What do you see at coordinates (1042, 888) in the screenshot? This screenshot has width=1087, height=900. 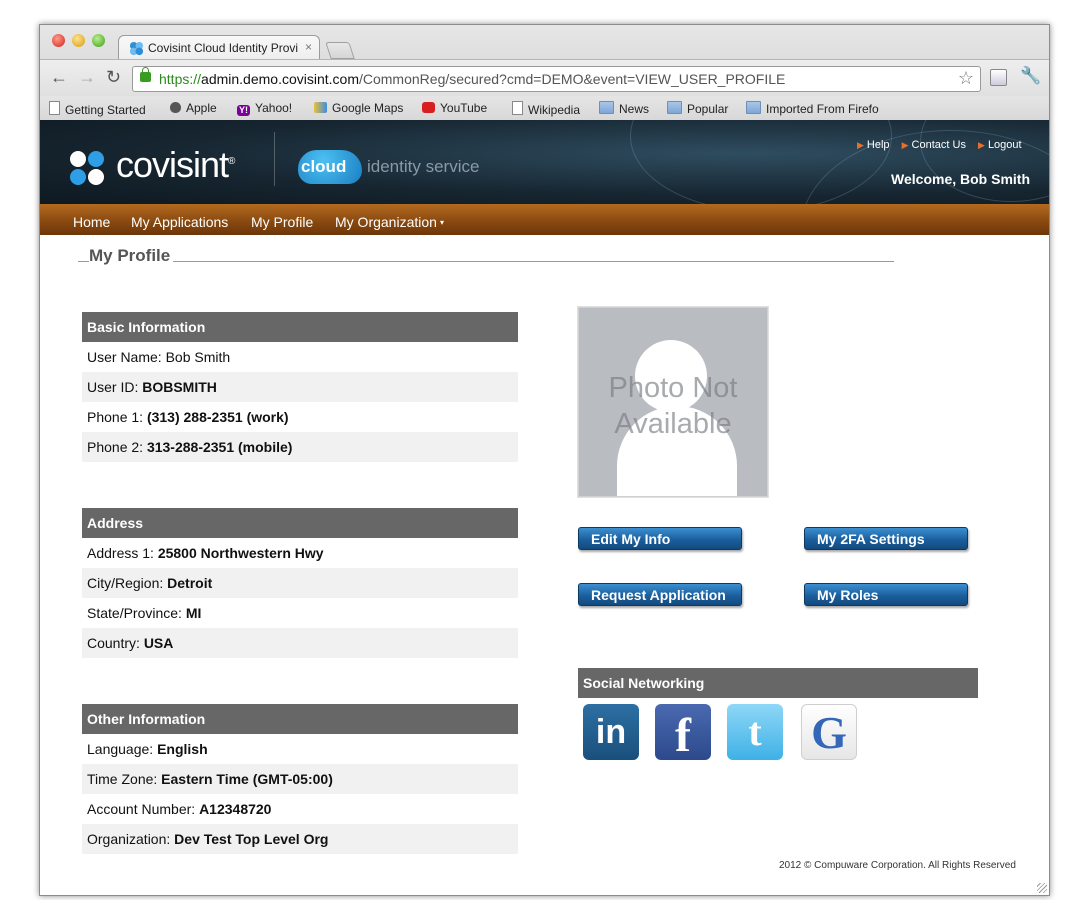 I see `resize-handle-icon` at bounding box center [1042, 888].